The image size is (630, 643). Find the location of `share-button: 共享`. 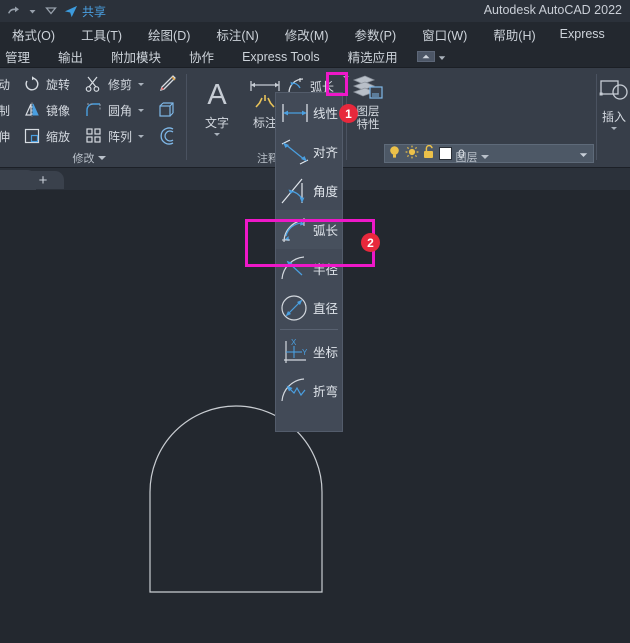

share-button: 共享 is located at coordinates (85, 11).